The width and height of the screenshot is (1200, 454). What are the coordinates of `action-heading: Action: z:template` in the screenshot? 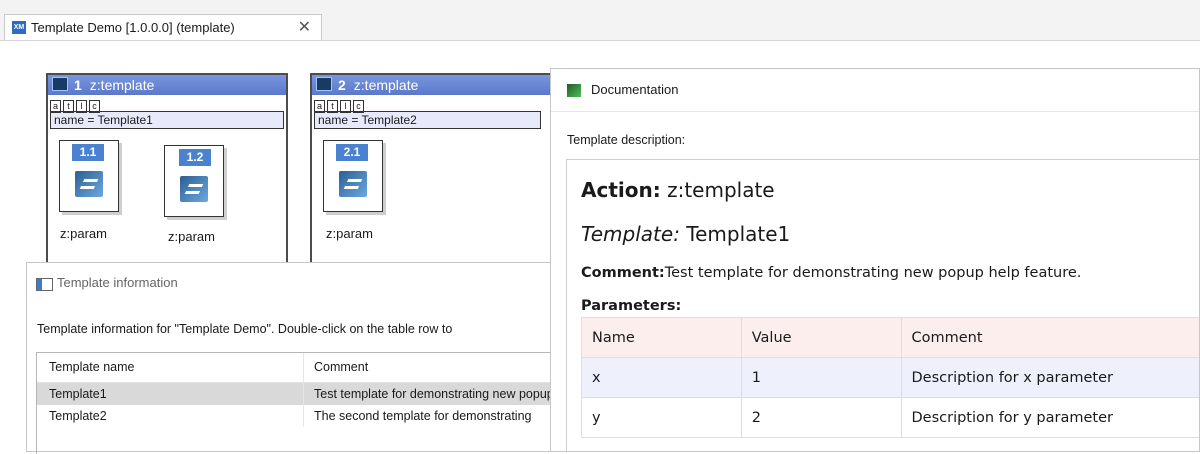 It's located at (678, 190).